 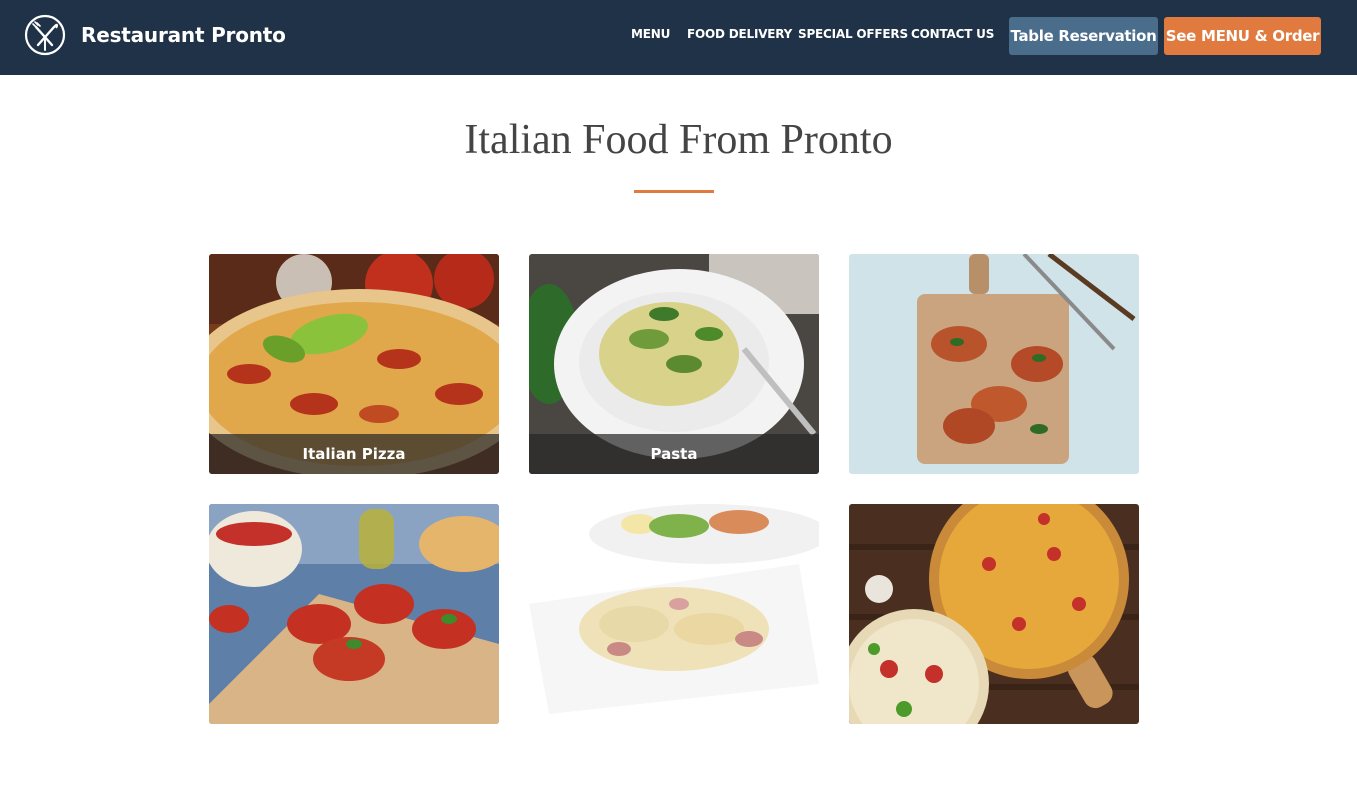 What do you see at coordinates (1083, 36) in the screenshot?
I see `table-reservation-button: Table Reservation` at bounding box center [1083, 36].